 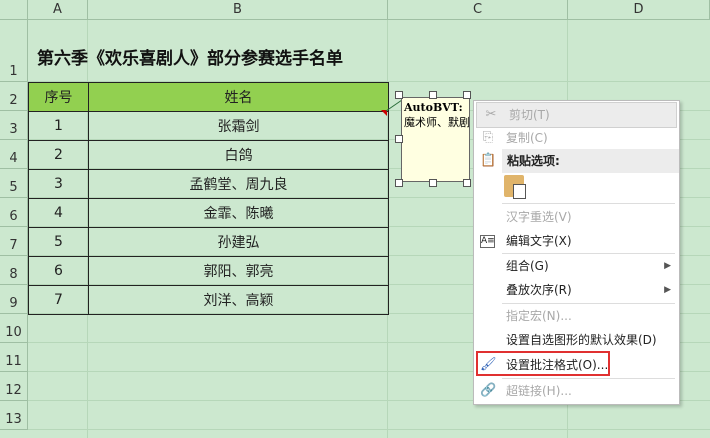 I want to click on row-header: 5, so click(x=14, y=183).